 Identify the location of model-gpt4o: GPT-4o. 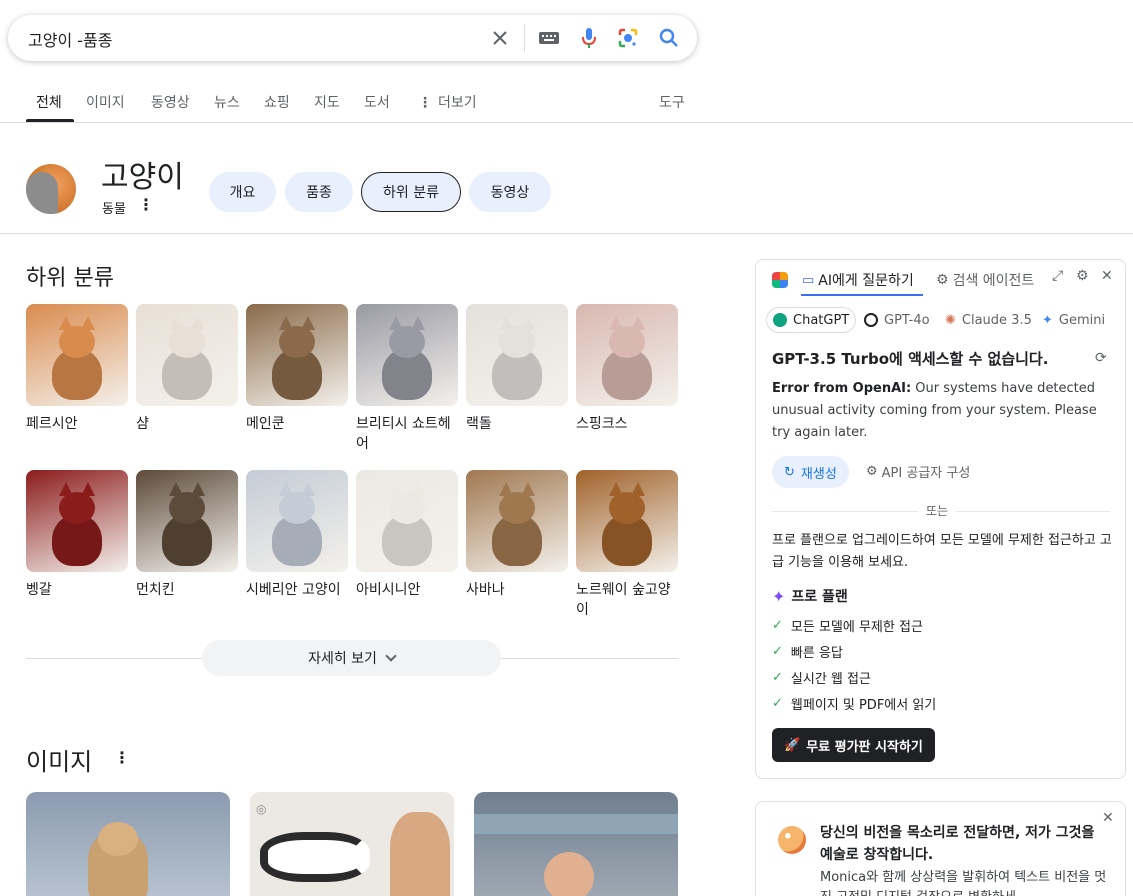
(897, 320).